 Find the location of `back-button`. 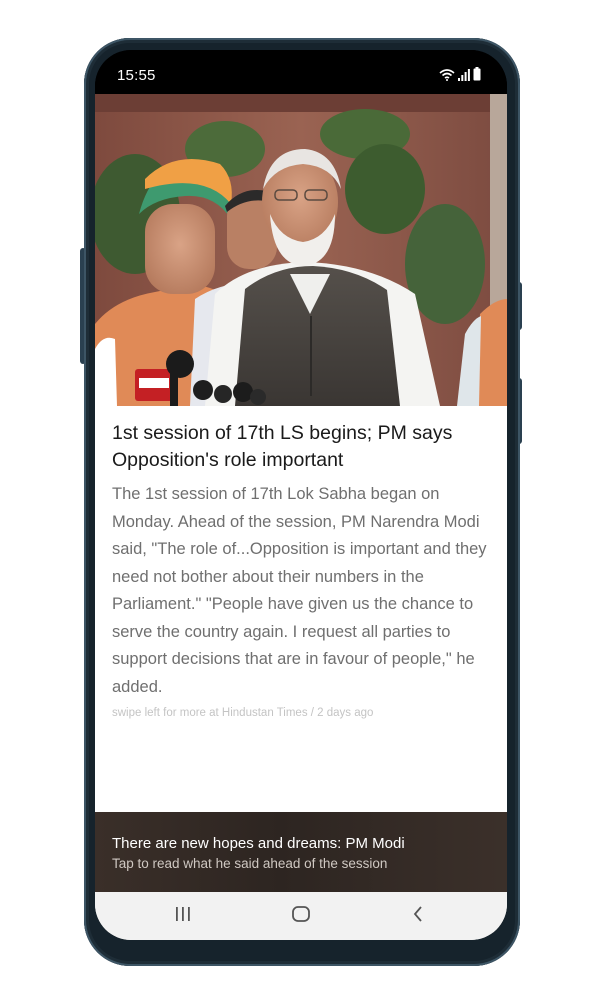

back-button is located at coordinates (418, 916).